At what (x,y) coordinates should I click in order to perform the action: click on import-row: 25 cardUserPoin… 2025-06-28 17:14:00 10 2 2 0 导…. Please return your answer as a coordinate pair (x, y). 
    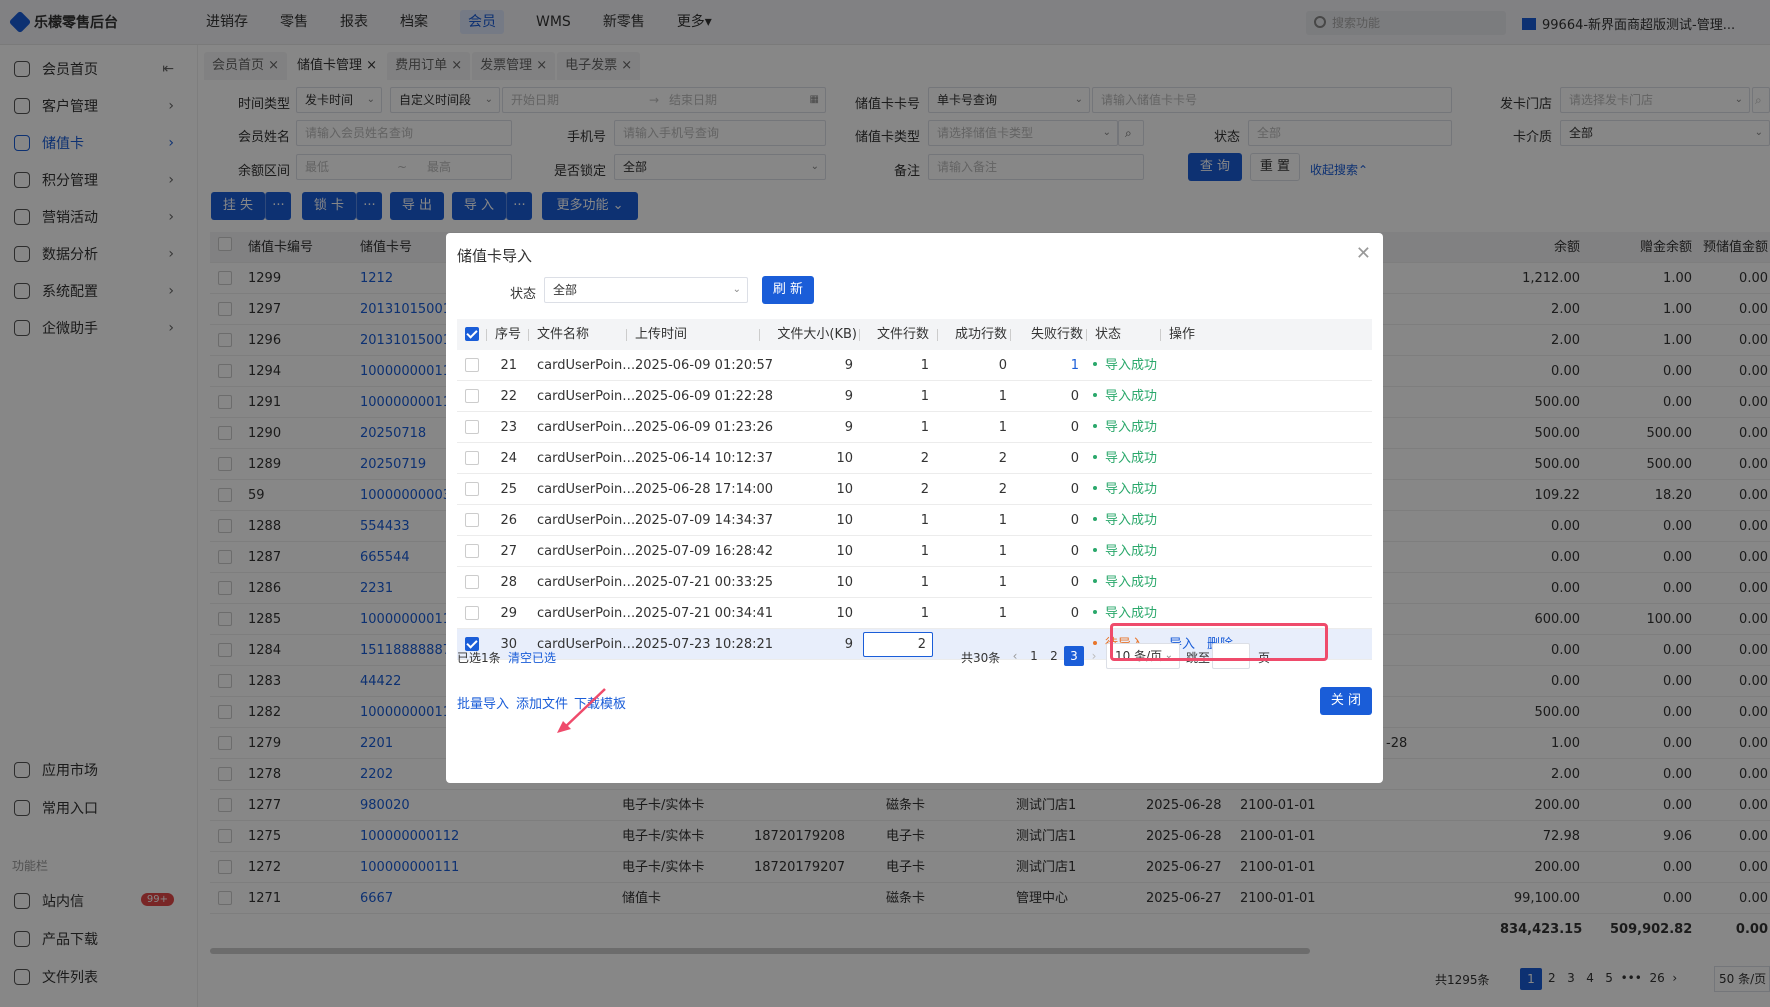
    Looking at the image, I should click on (914, 489).